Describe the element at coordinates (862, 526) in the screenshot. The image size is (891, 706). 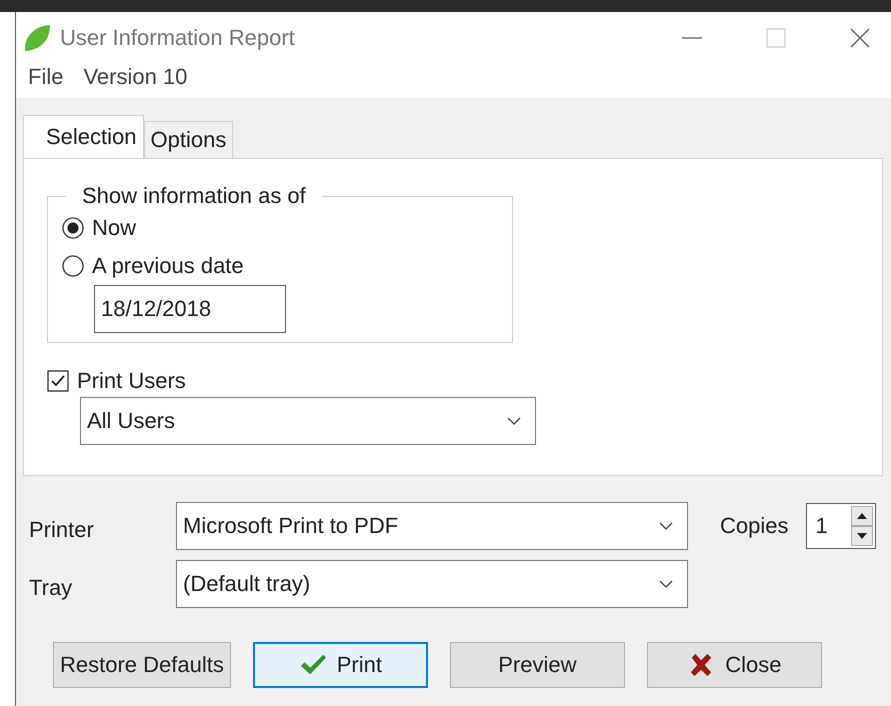
I see `spinner-arrows-icon` at that location.